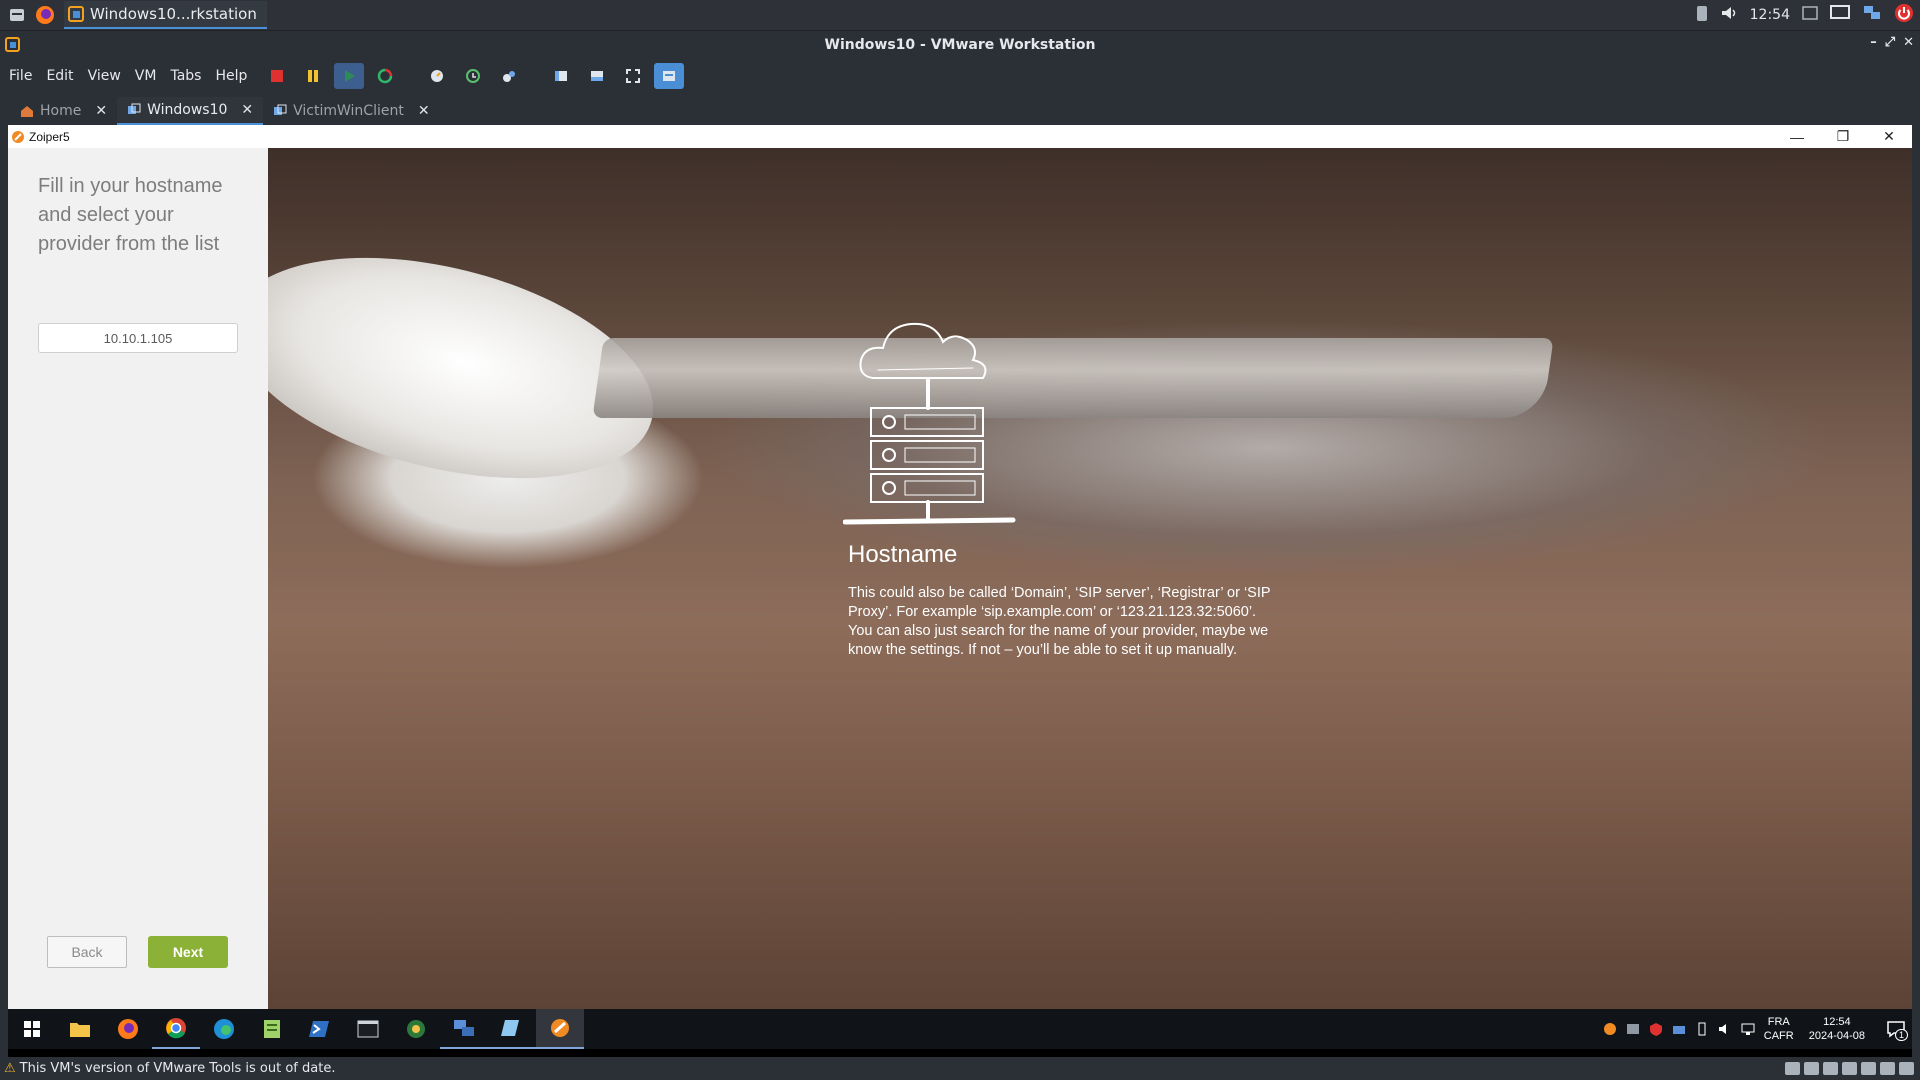  I want to click on hostname-input, so click(138, 338).